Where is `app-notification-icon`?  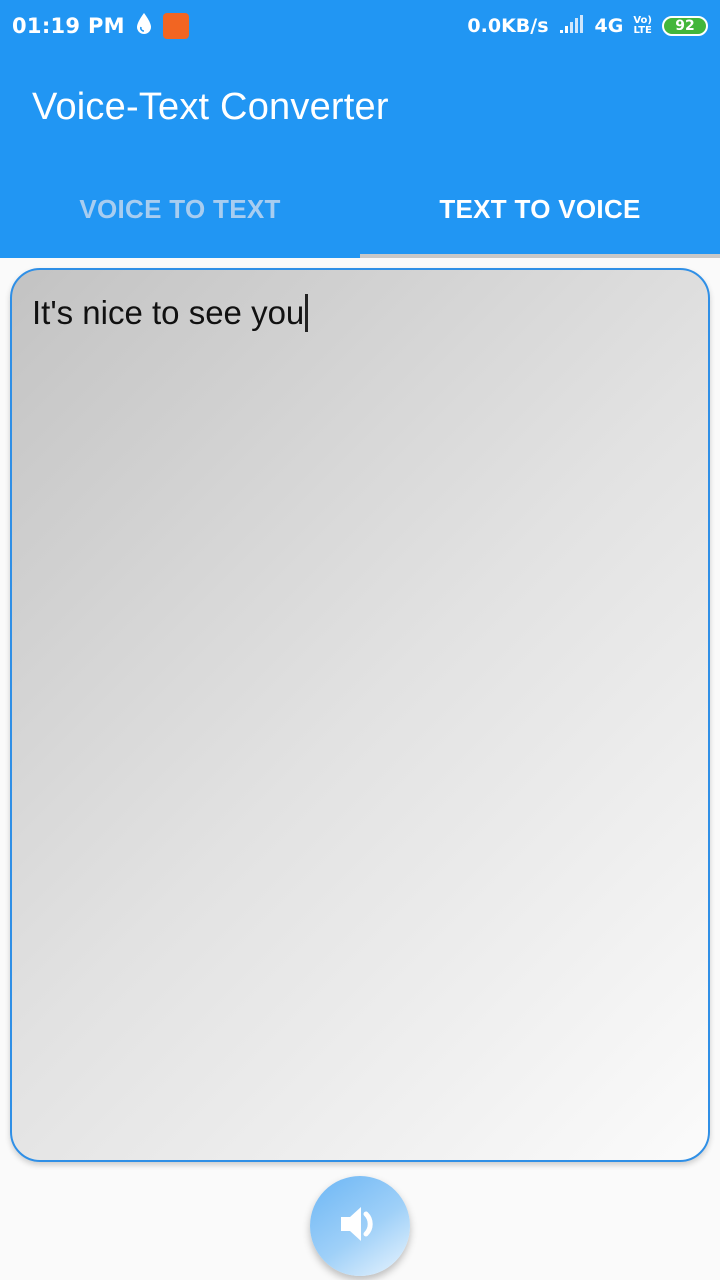 app-notification-icon is located at coordinates (175, 26).